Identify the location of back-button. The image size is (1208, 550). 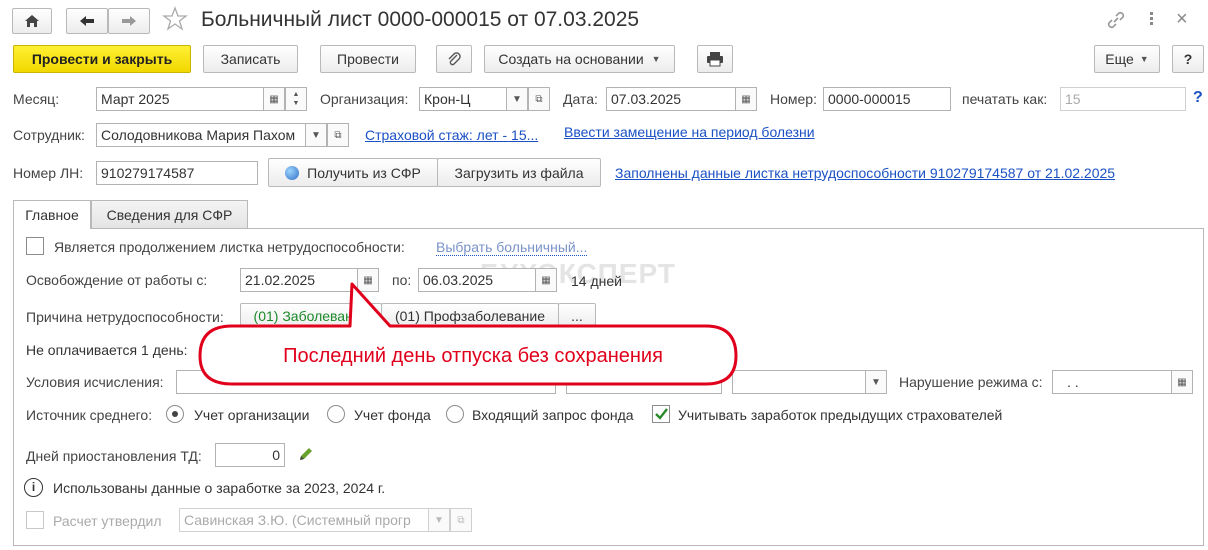
(87, 21).